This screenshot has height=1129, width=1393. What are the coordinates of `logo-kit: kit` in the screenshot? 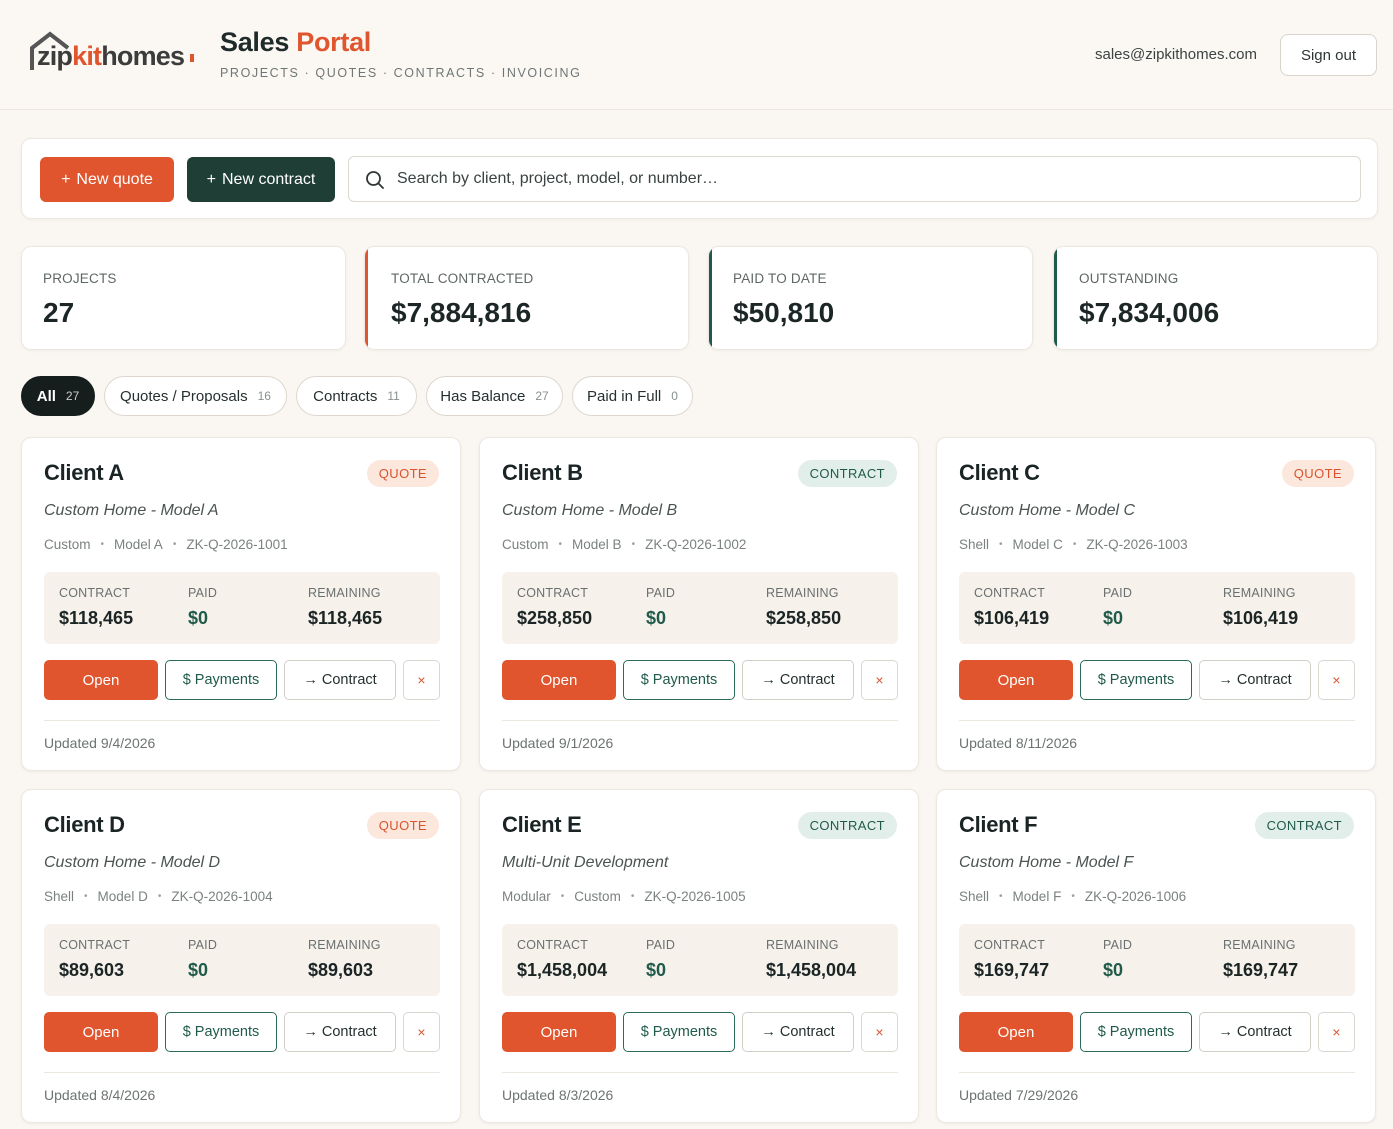 It's located at (87, 56).